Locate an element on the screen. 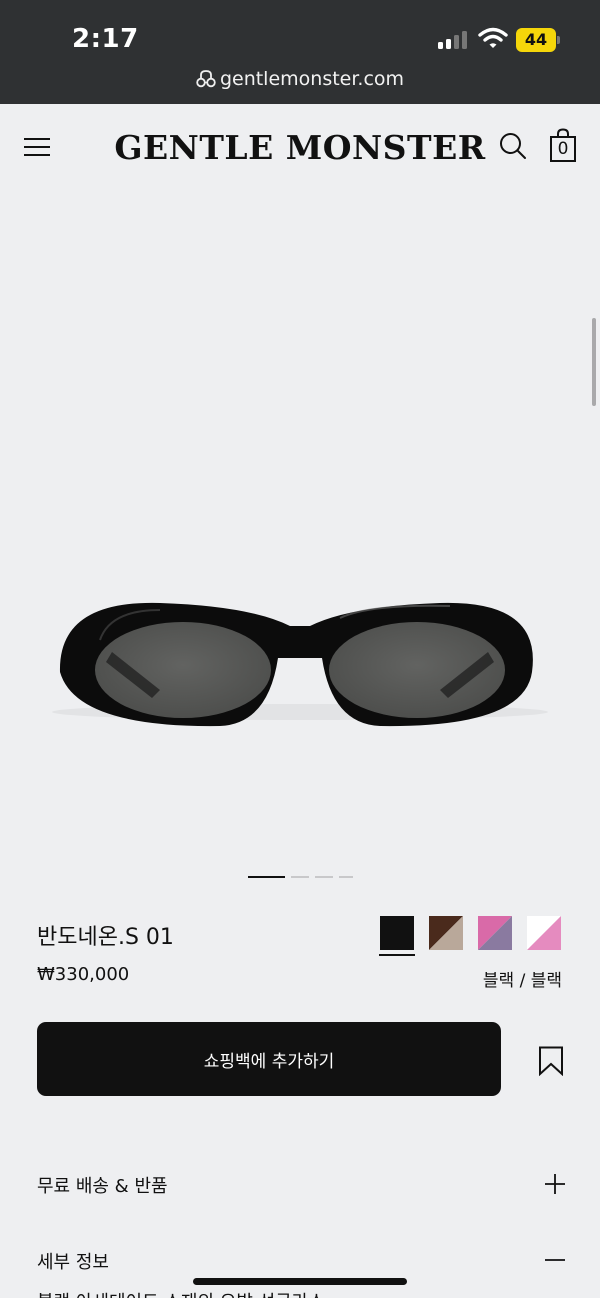  accordion-label: 무료 배송 & 반품 is located at coordinates (102, 1186).